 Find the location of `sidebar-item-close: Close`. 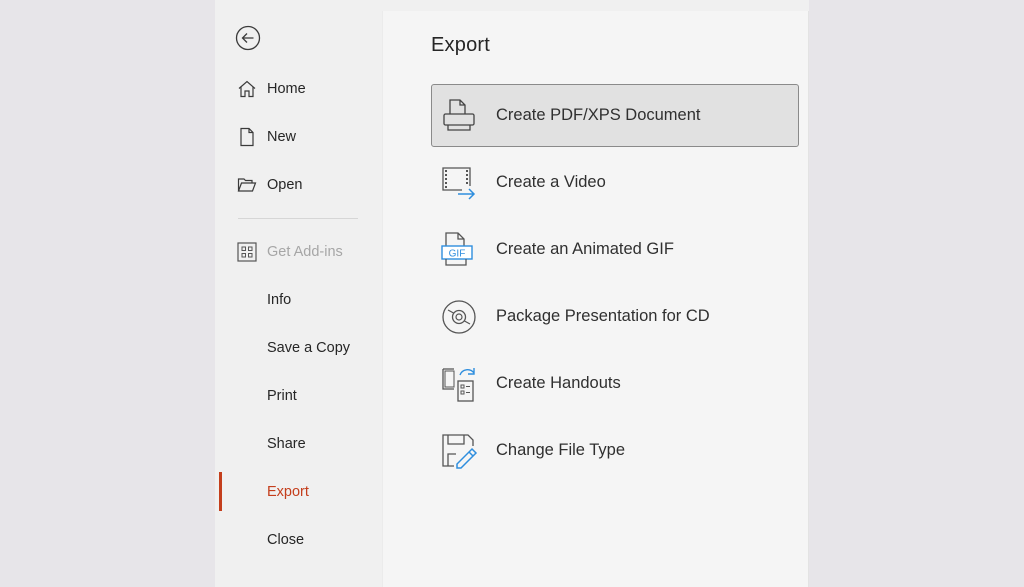

sidebar-item-close: Close is located at coordinates (298, 540).